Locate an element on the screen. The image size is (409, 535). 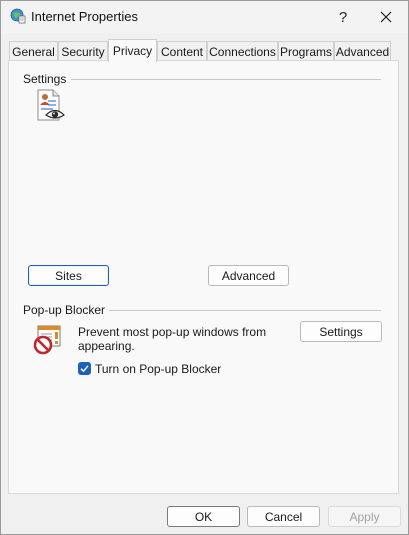
cancel-button: Cancel is located at coordinates (283, 516).